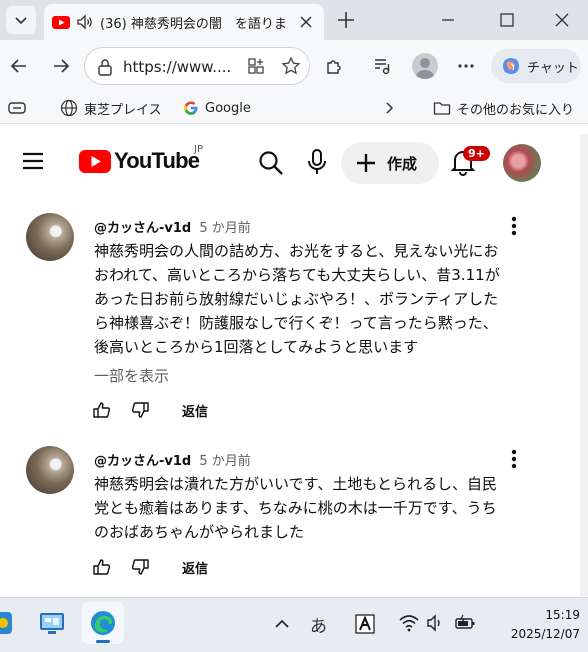 This screenshot has width=588, height=652. I want to click on account-avatar, so click(522, 163).